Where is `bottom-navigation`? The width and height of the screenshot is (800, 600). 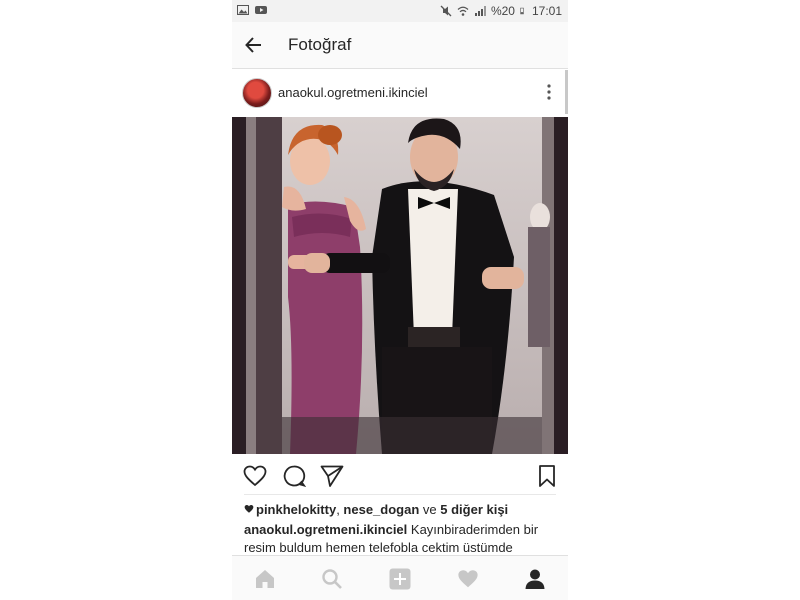
bottom-navigation is located at coordinates (400, 577).